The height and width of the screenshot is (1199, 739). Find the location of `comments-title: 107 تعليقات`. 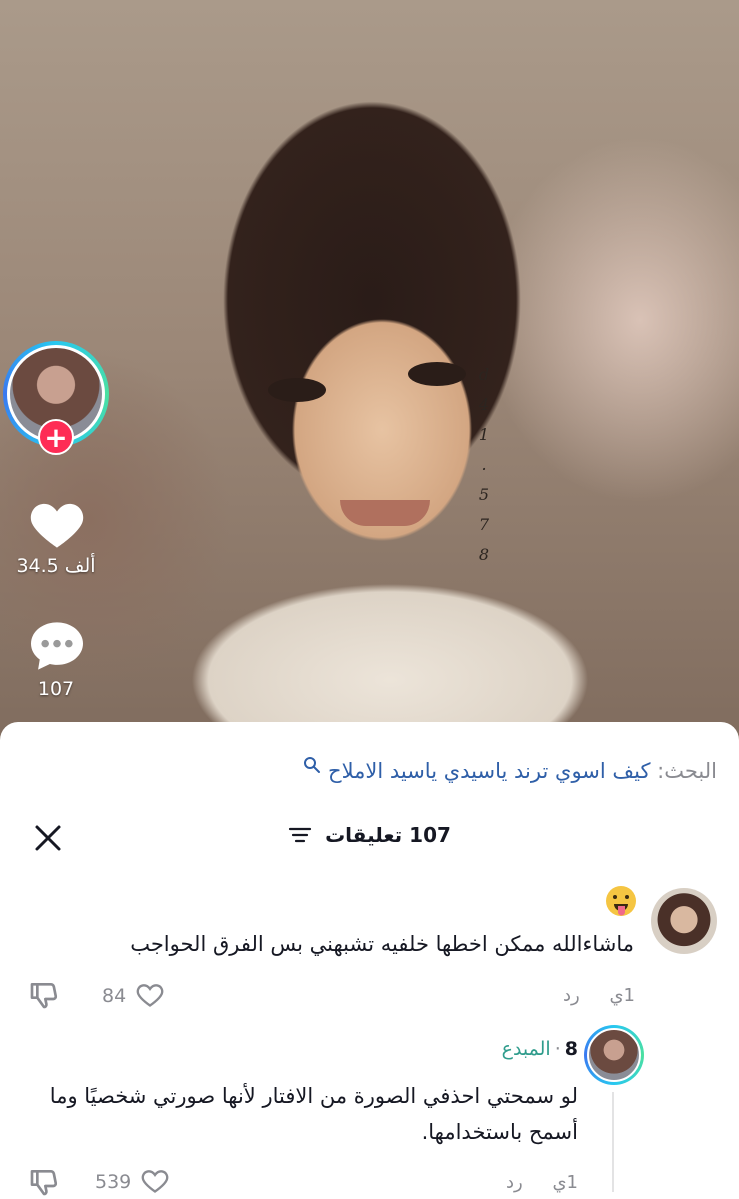

comments-title: 107 تعليقات is located at coordinates (369, 835).